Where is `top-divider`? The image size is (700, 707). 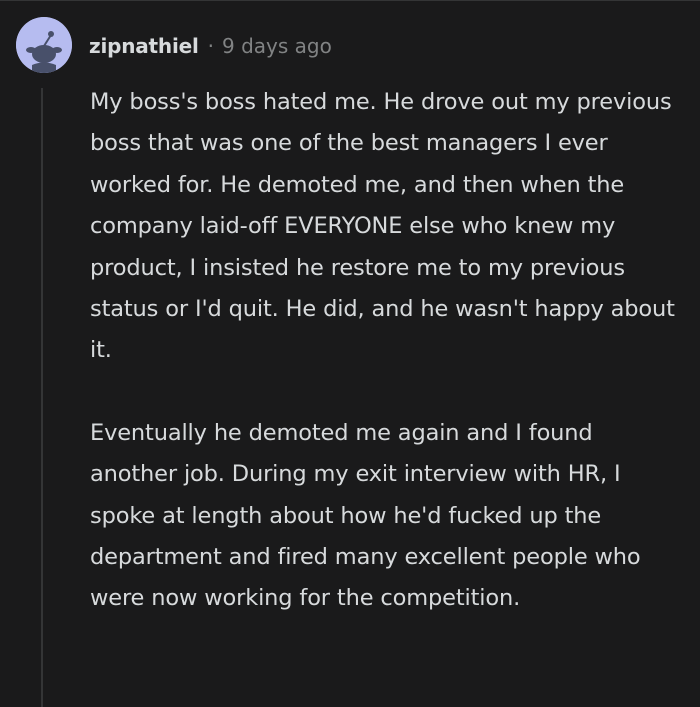 top-divider is located at coordinates (350, 0).